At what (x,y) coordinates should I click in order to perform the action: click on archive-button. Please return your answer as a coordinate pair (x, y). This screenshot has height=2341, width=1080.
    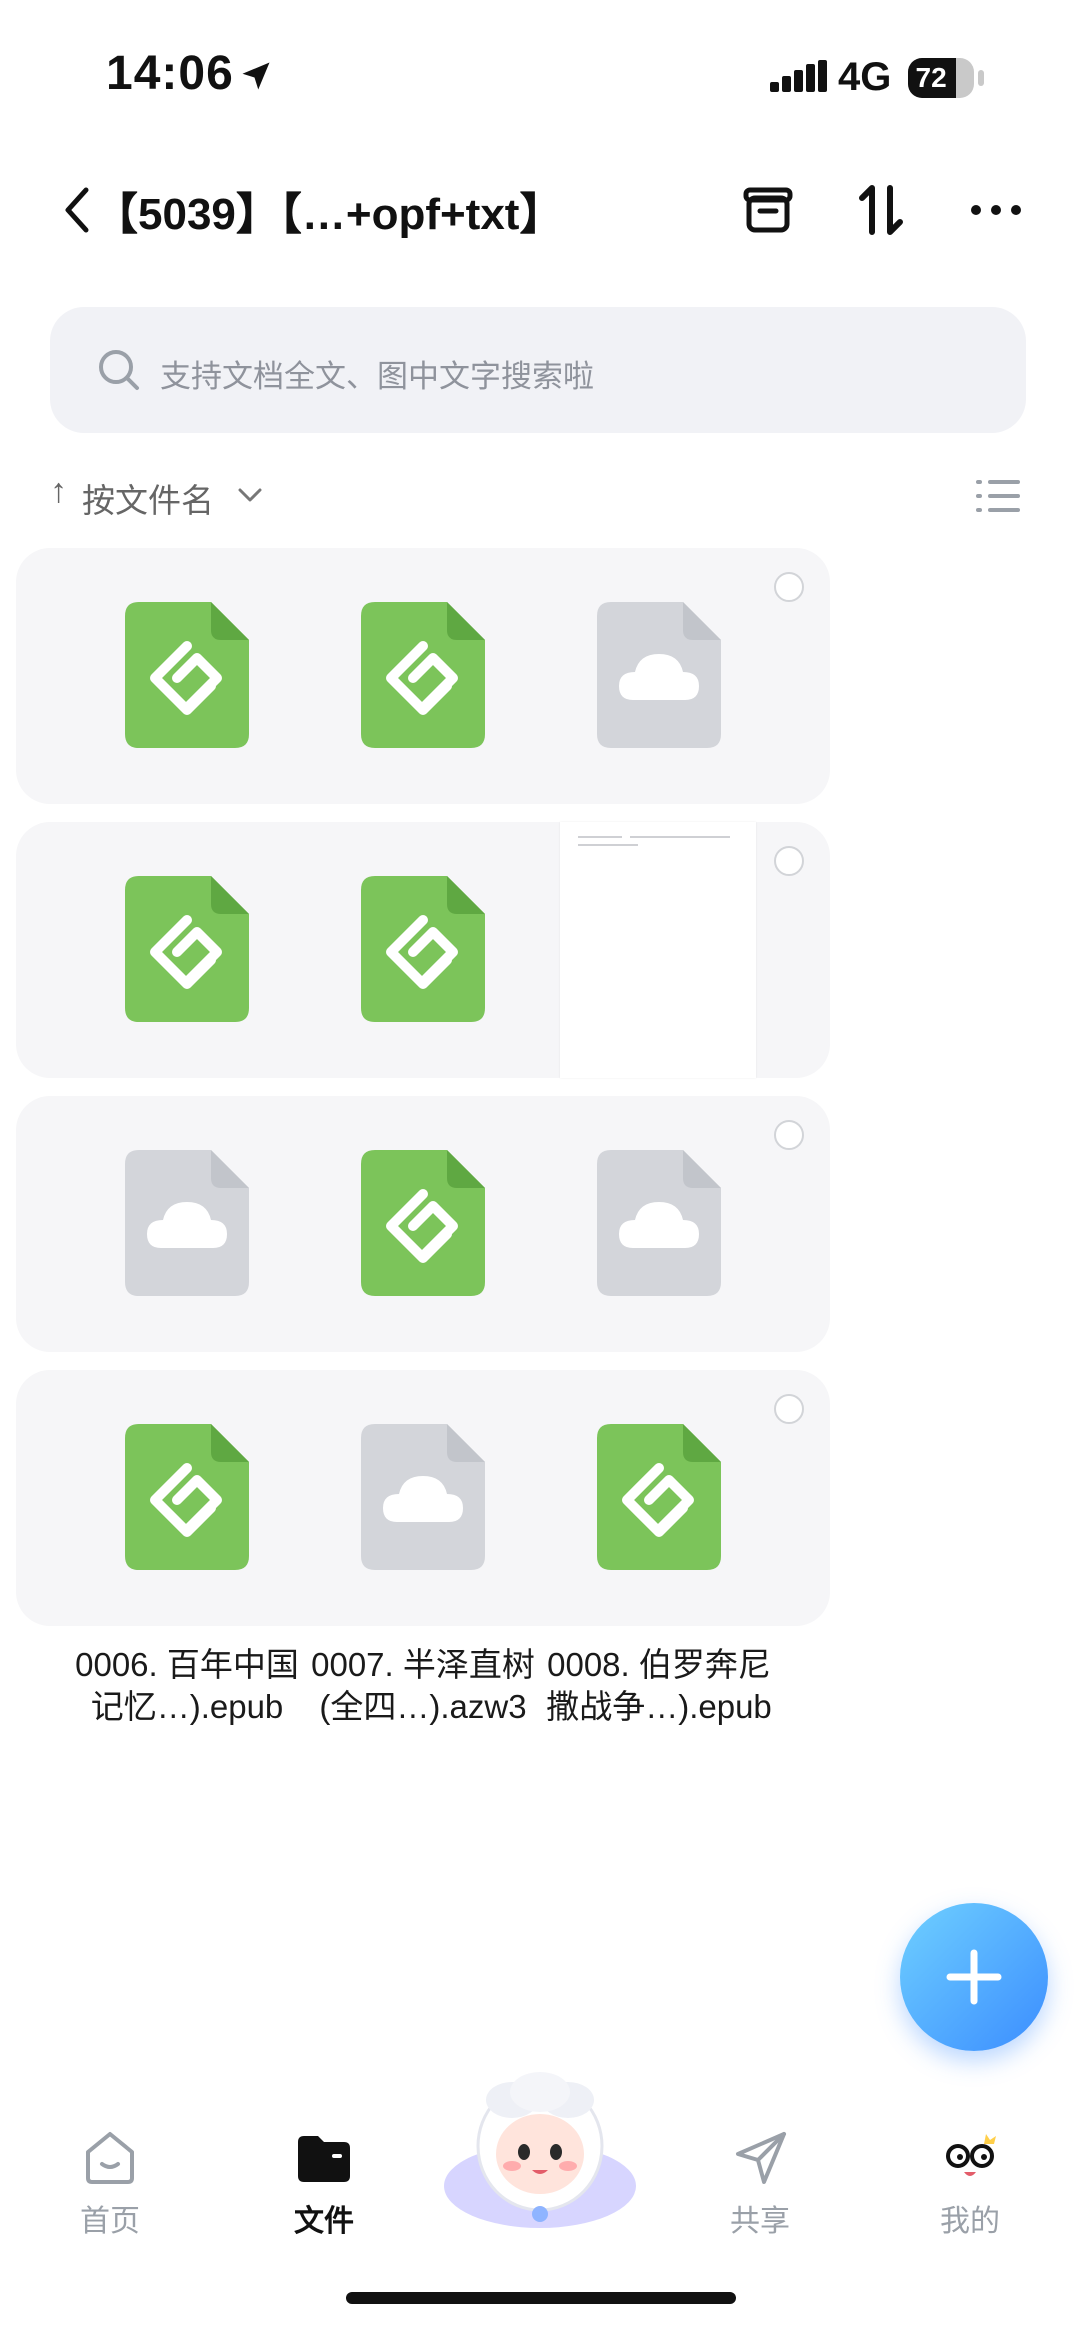
    Looking at the image, I should click on (768, 210).